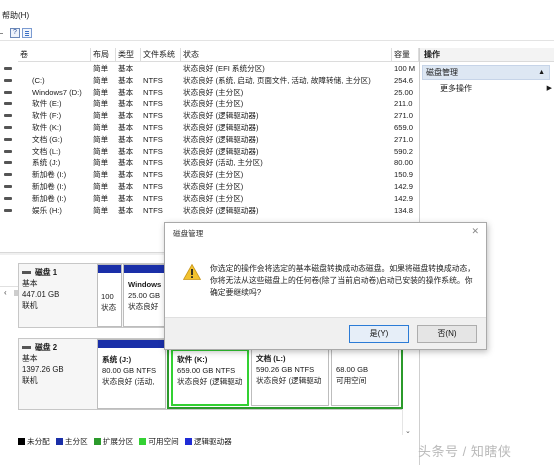 This screenshot has width=554, height=465. I want to click on column-header-volume: 卷, so click(54, 55).